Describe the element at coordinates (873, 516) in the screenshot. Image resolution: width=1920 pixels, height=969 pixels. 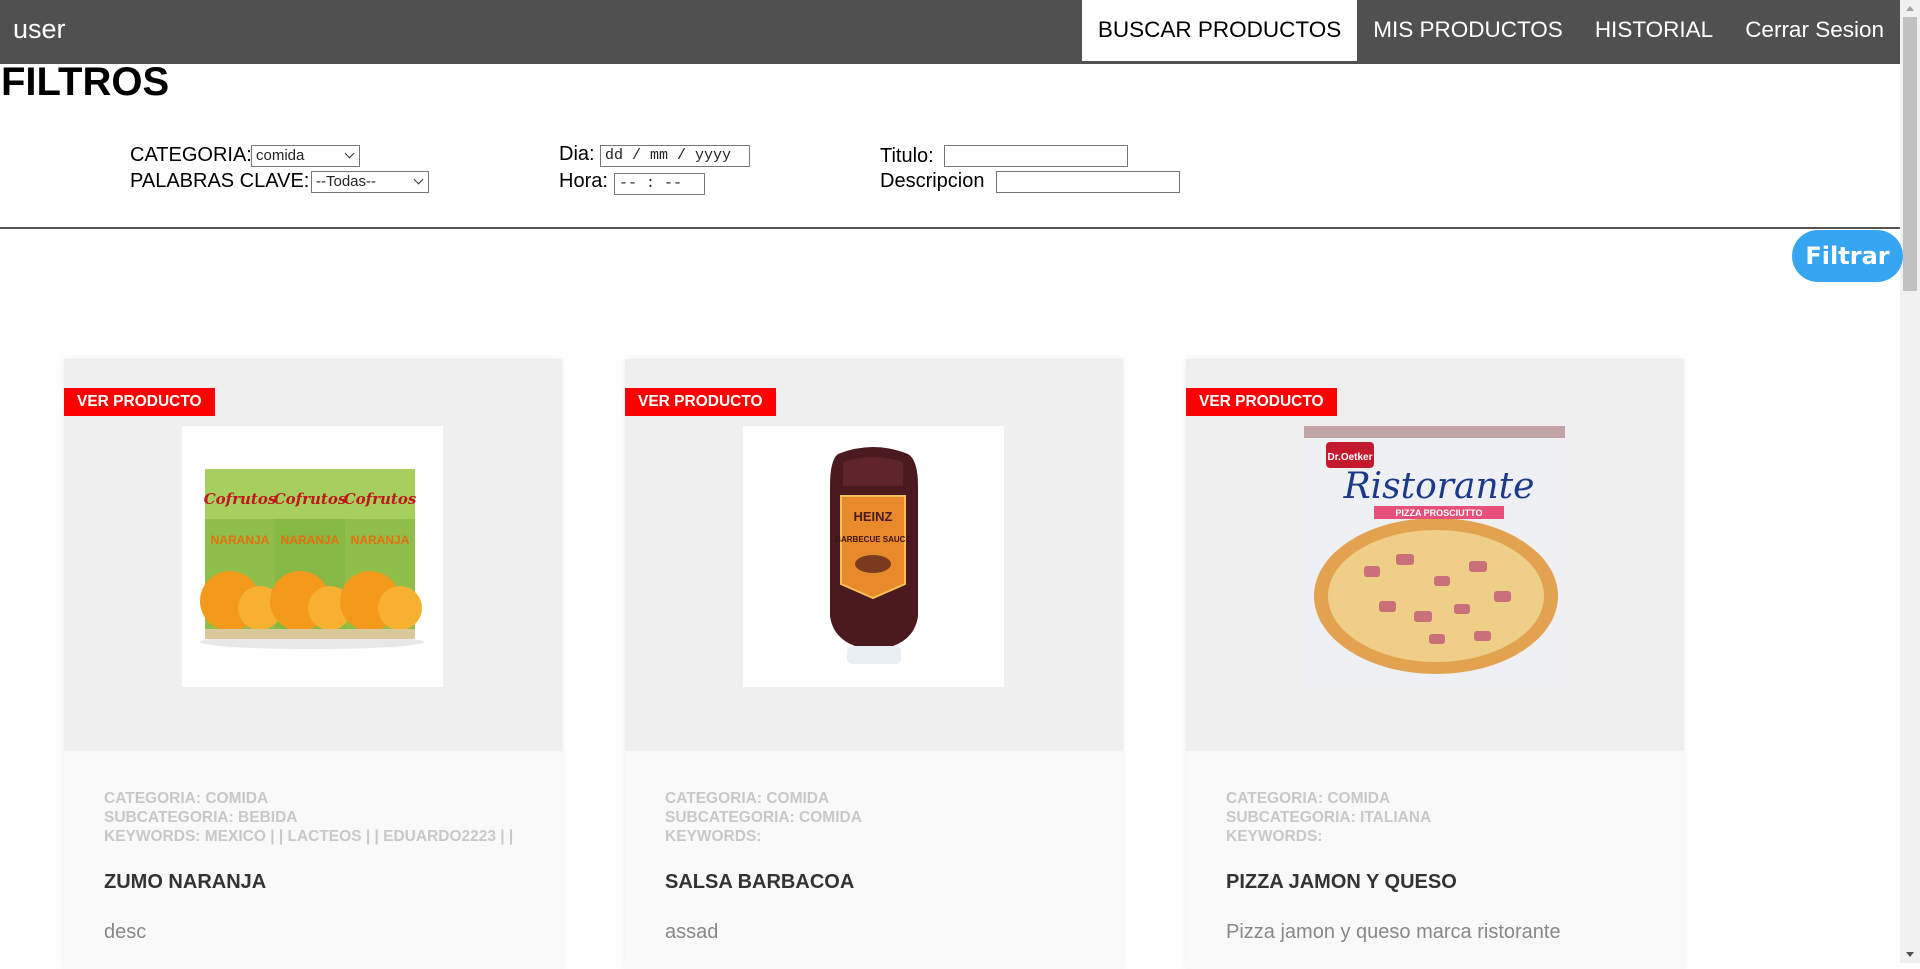
I see `brand-text: HEINZ` at that location.